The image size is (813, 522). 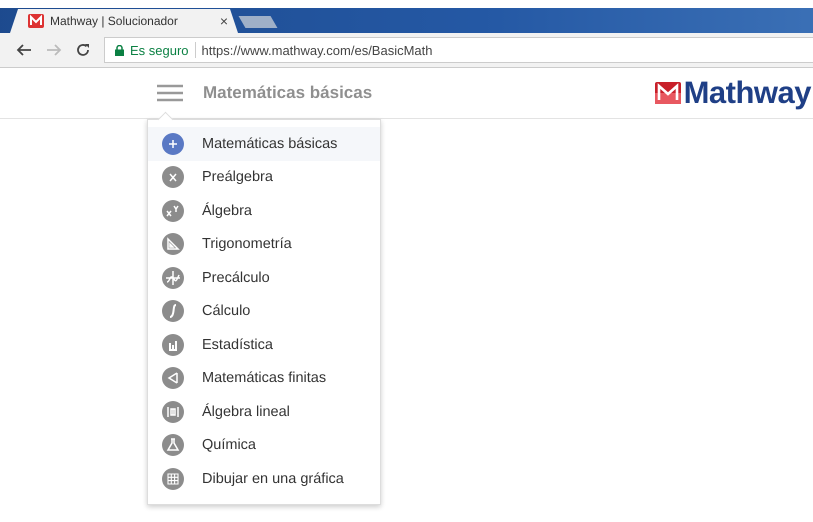 I want to click on back-icon, so click(x=24, y=50).